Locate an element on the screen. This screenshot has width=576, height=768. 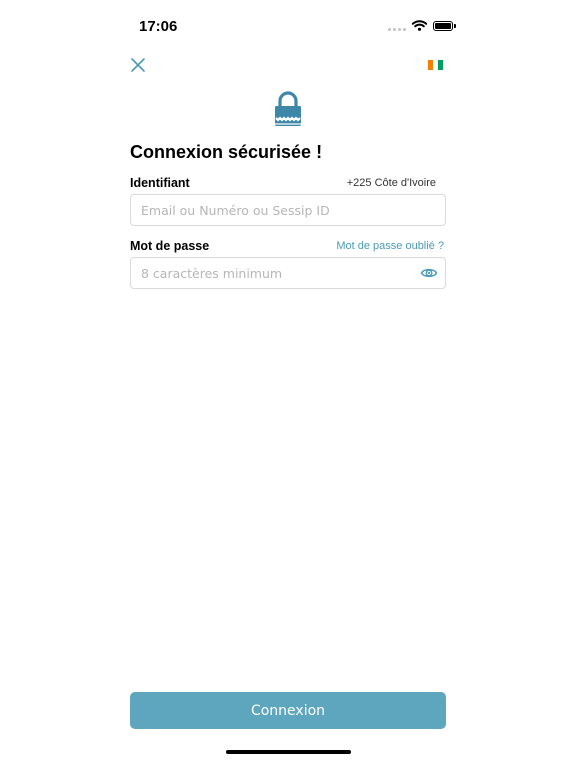
status-time: 17:06 is located at coordinates (158, 26).